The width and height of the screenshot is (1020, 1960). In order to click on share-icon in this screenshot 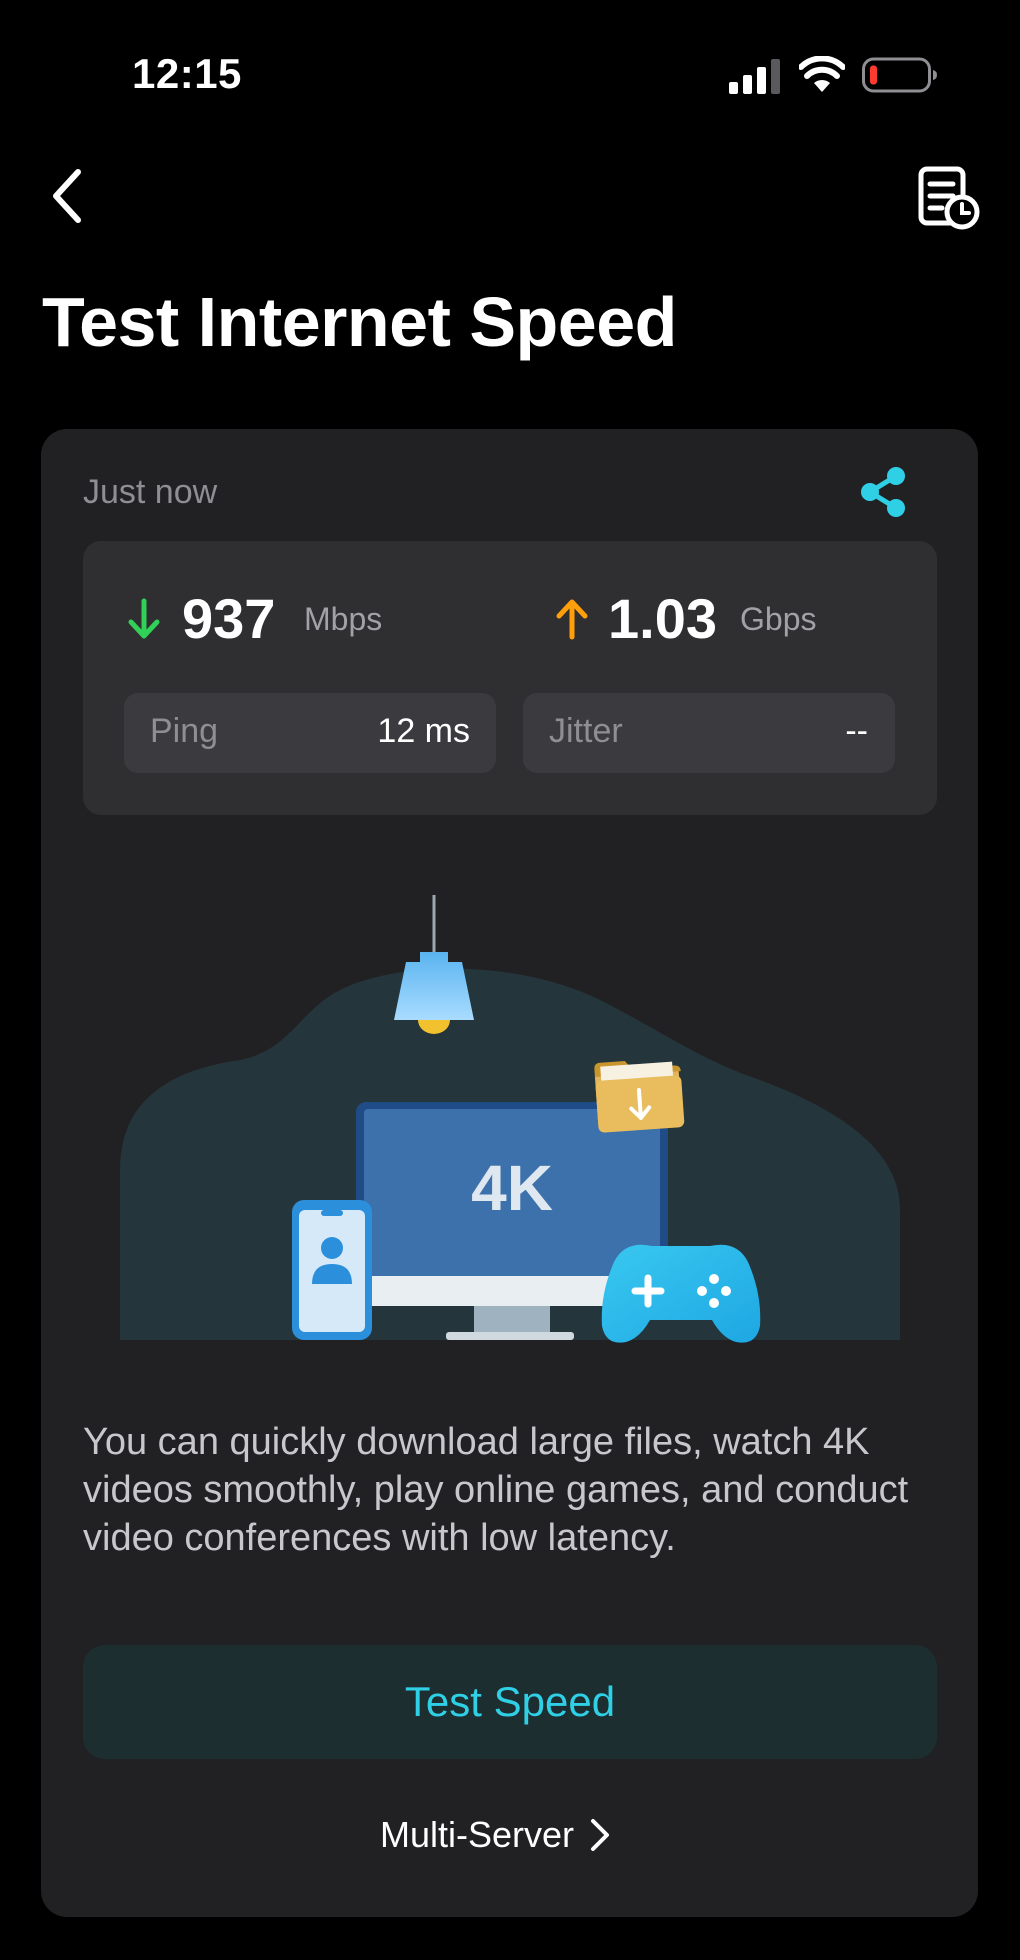, I will do `click(884, 492)`.